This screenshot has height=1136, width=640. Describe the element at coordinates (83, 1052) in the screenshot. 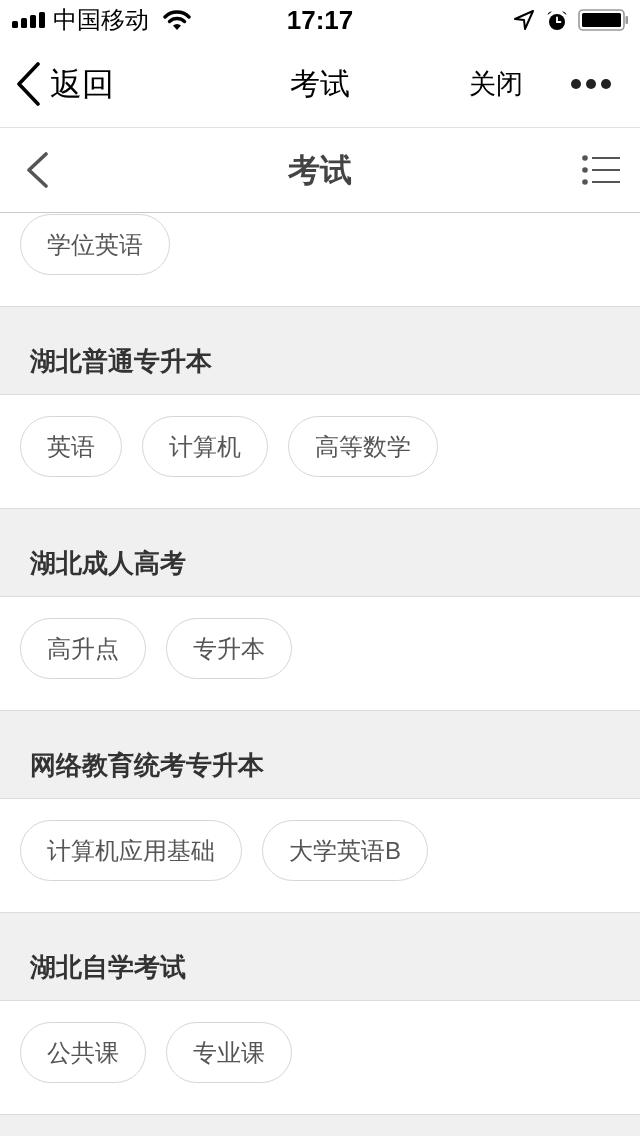

I see `subject-button: 公共课` at that location.